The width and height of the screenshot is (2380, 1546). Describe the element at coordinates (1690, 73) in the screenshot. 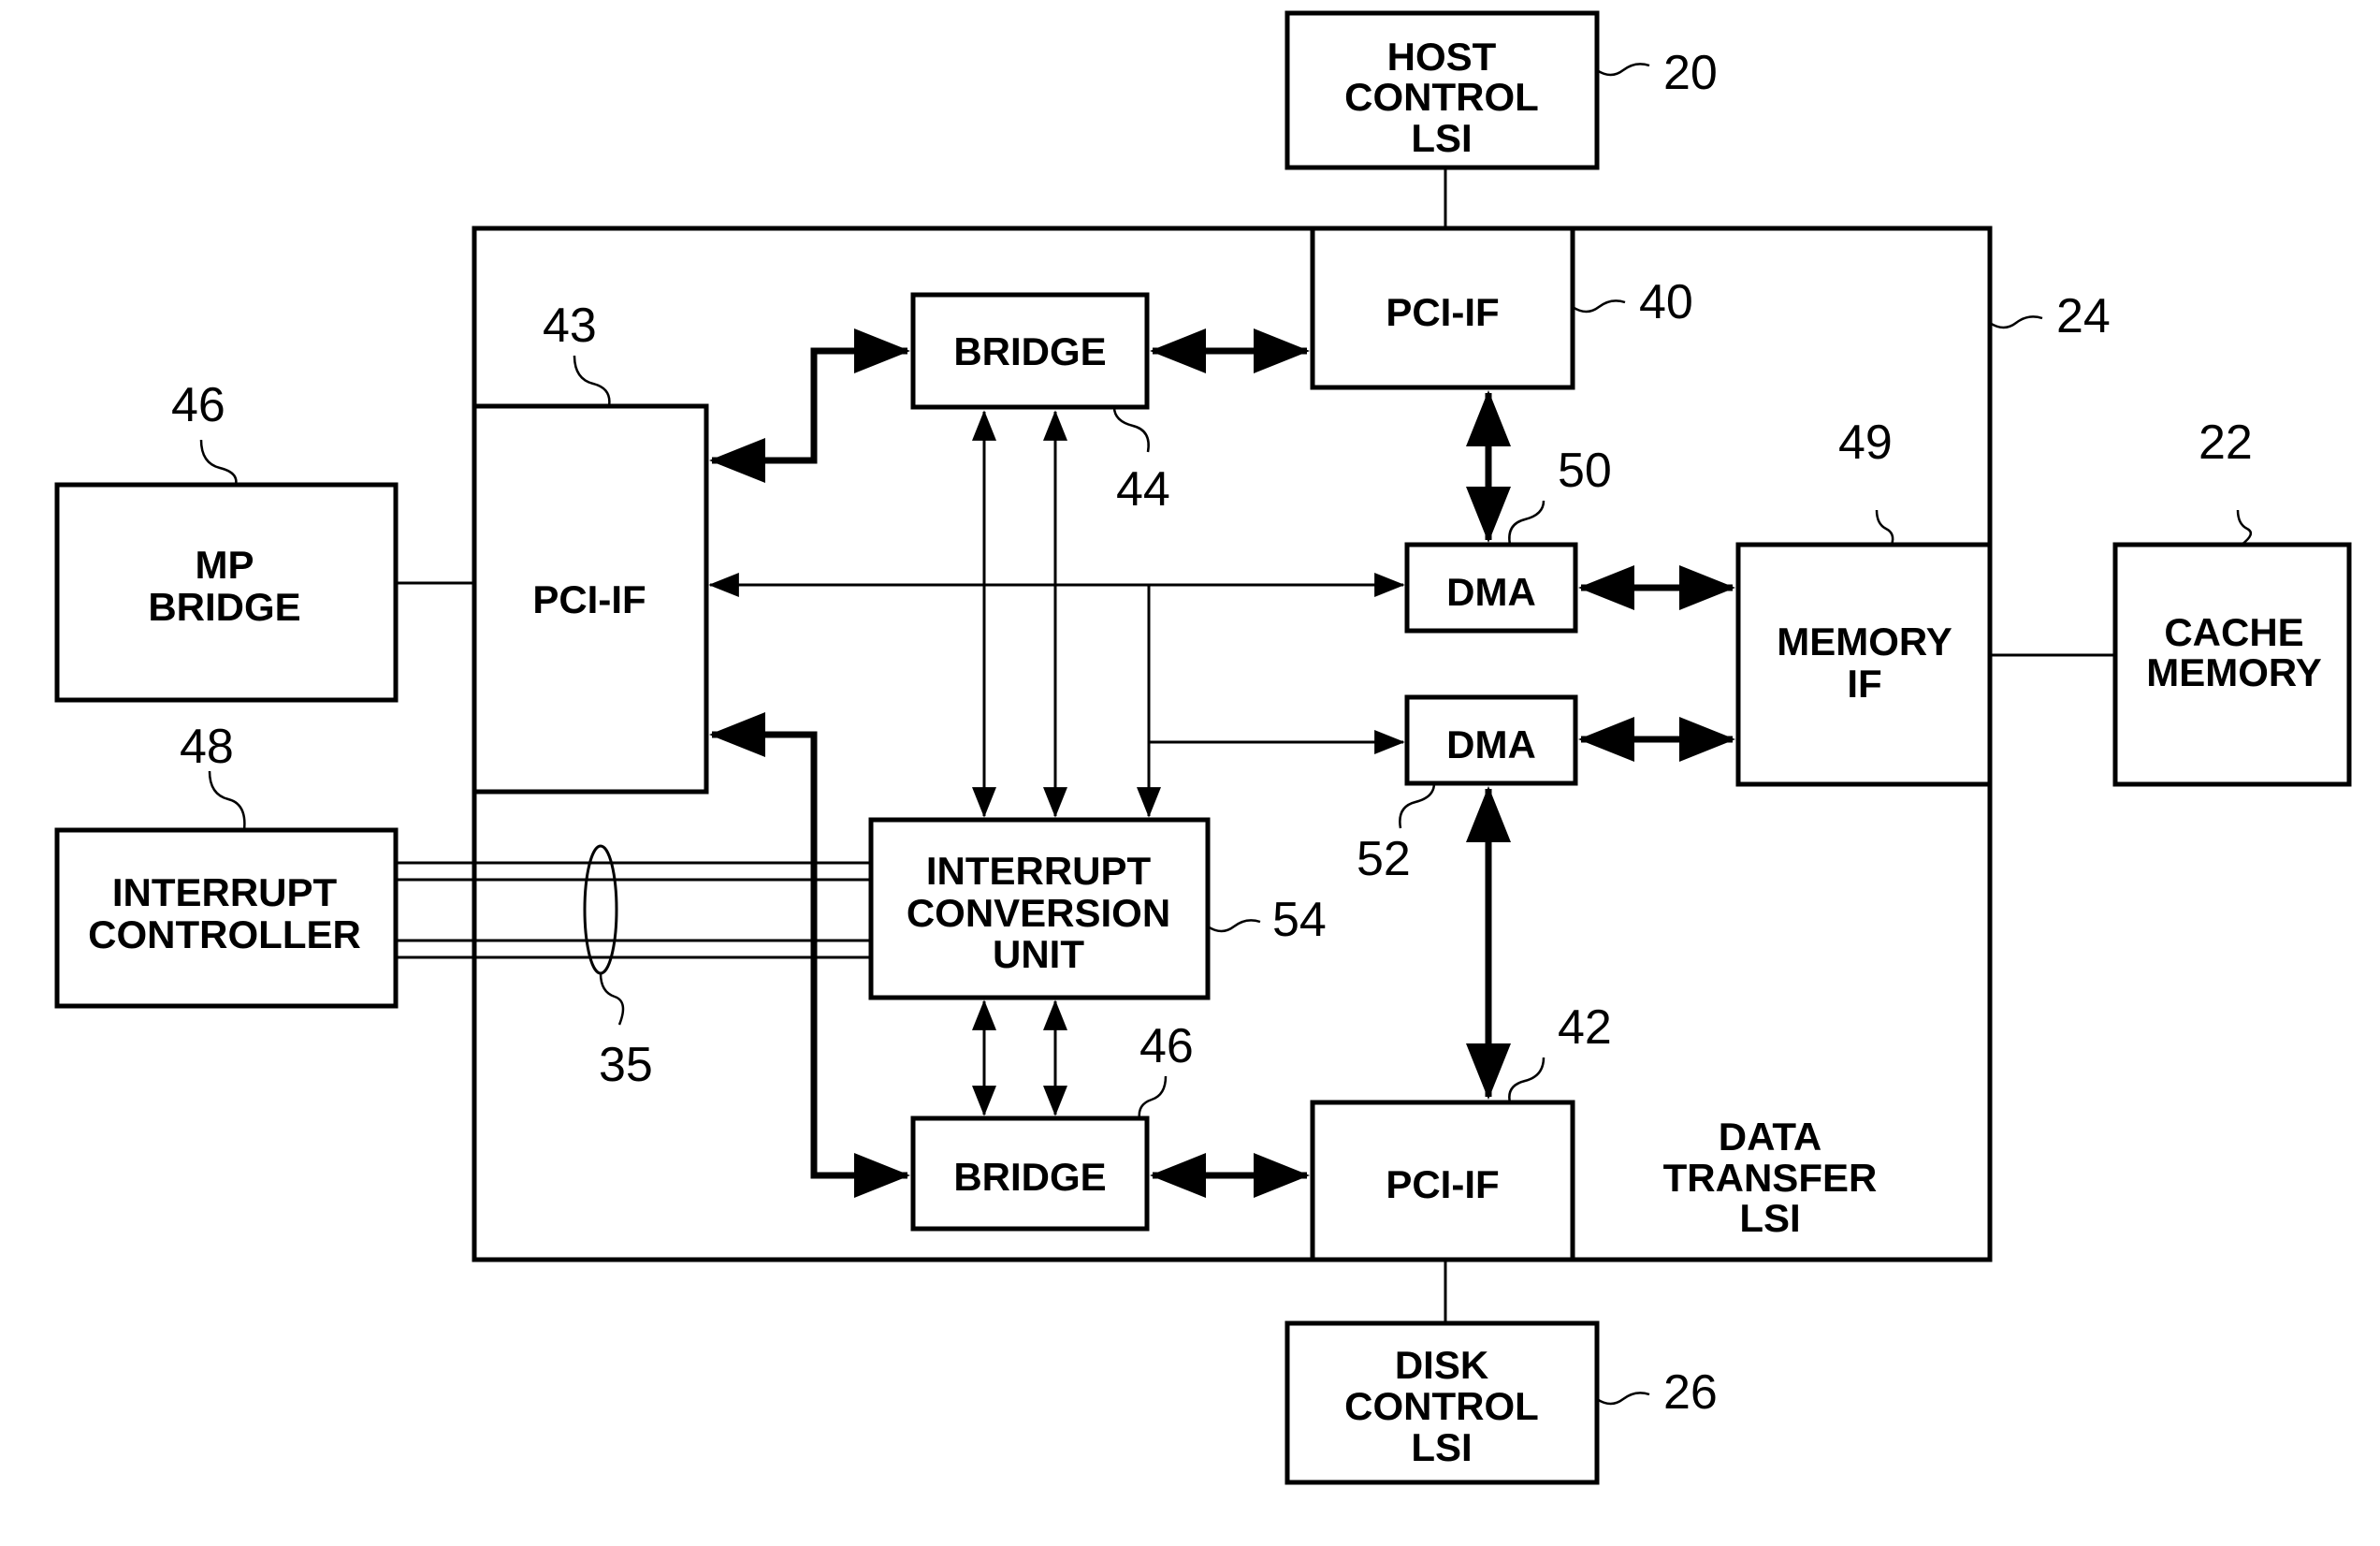

I see `ref-20: 20` at that location.